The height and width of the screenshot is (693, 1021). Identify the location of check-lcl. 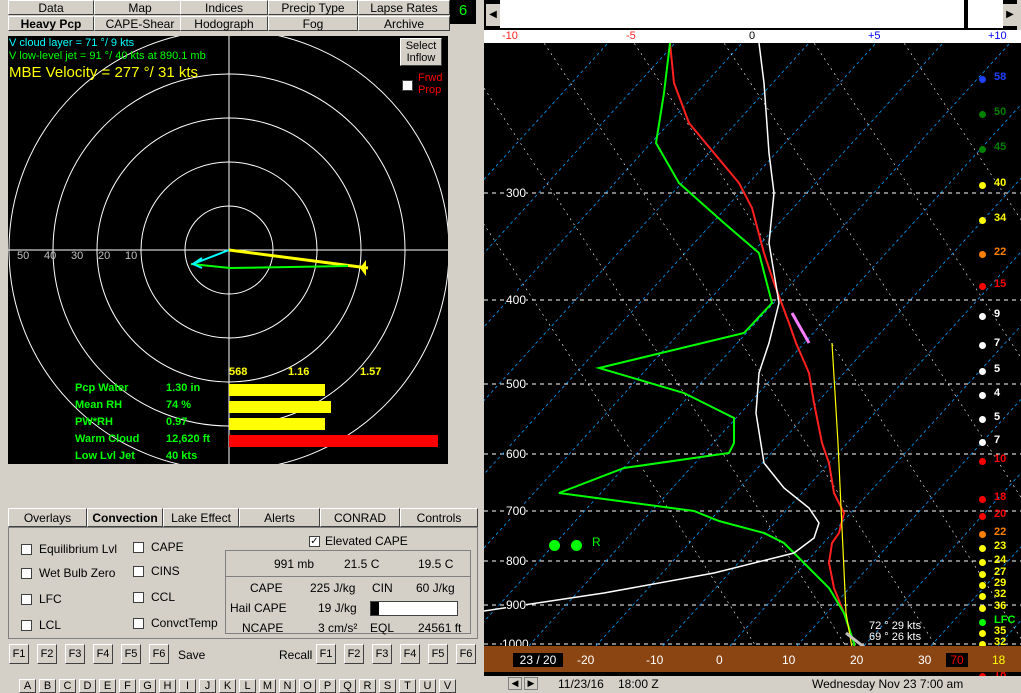
(26, 625).